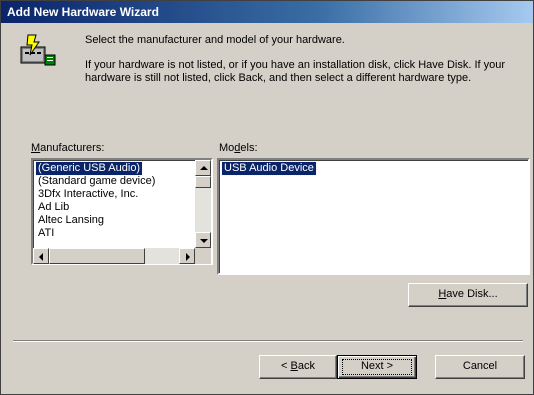 The width and height of the screenshot is (534, 395). I want to click on horizontal-scroll-thumb, so click(97, 256).